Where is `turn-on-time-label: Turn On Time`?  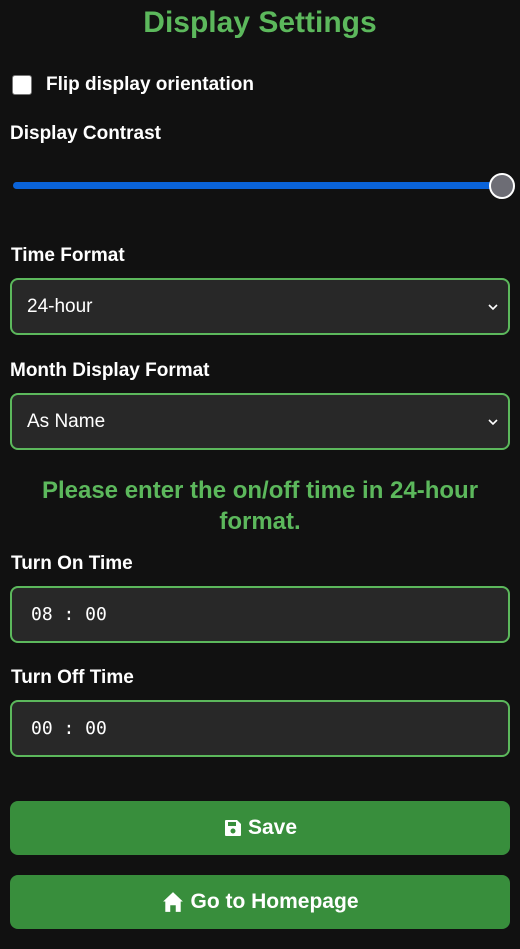
turn-on-time-label: Turn On Time is located at coordinates (72, 563).